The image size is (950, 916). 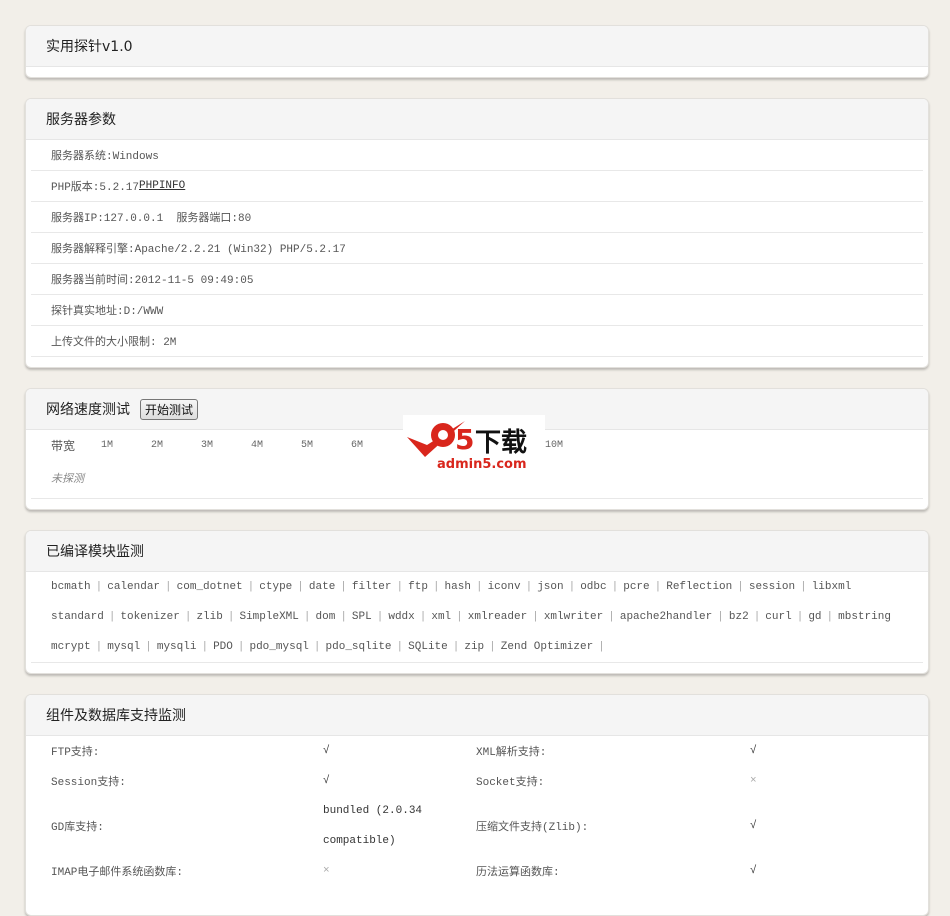 What do you see at coordinates (209, 617) in the screenshot?
I see `module-item: zlib` at bounding box center [209, 617].